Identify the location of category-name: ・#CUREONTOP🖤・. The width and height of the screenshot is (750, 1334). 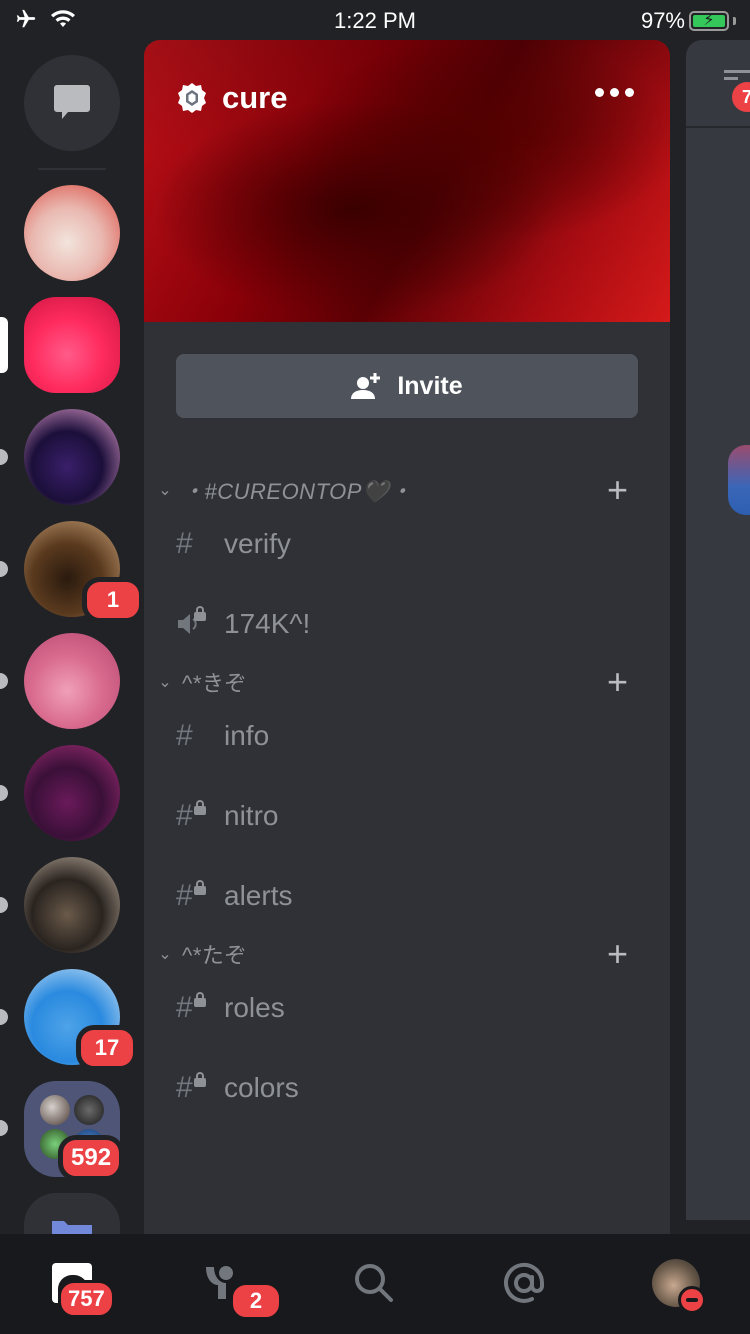
(297, 491).